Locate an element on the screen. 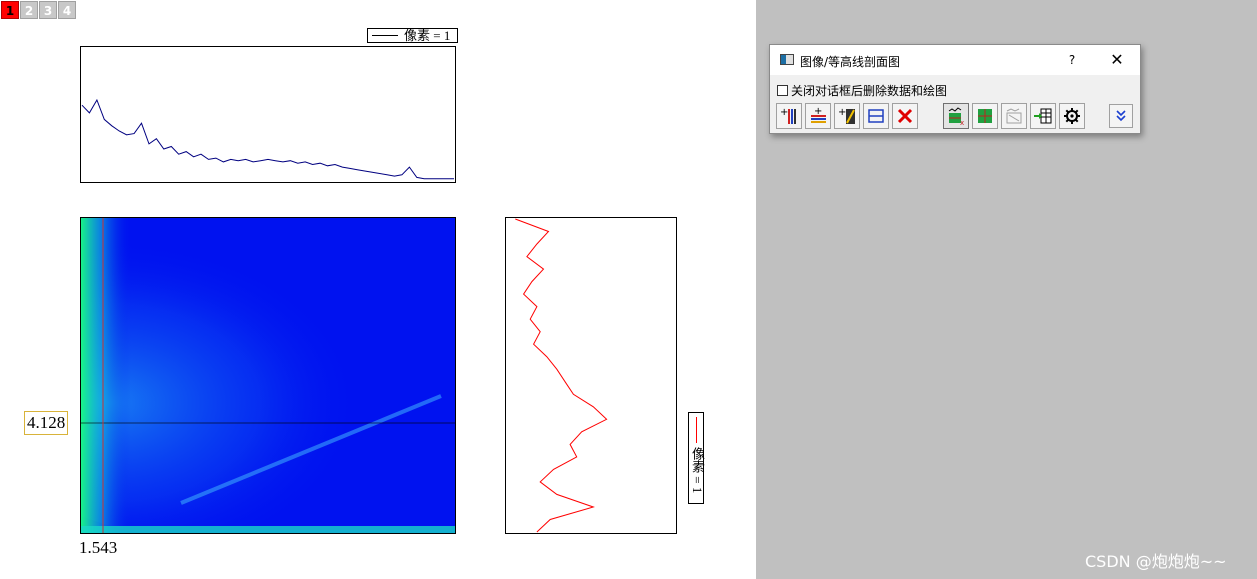 The width and height of the screenshot is (1257, 579). add-arbitrary-line-button: + is located at coordinates (847, 116).